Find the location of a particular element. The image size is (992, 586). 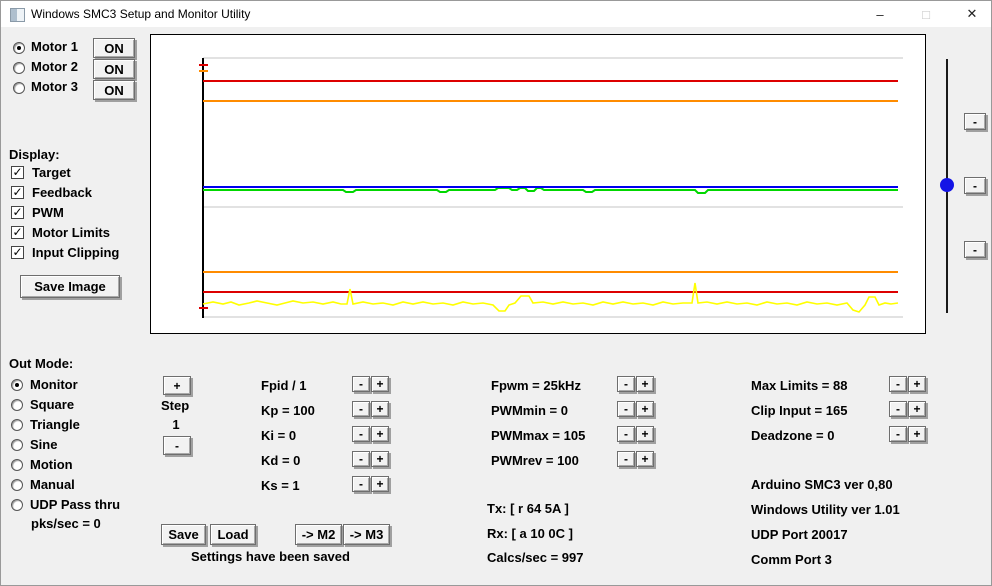

close-button: ✕ is located at coordinates (972, 14).